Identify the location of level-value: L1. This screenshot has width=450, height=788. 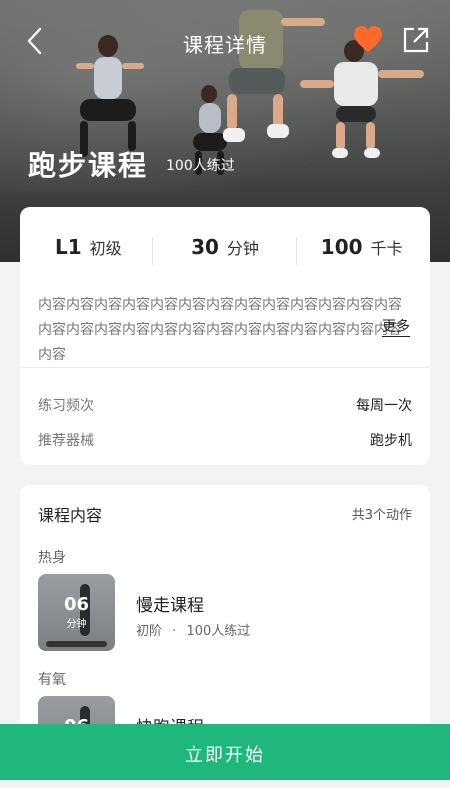
(68, 247).